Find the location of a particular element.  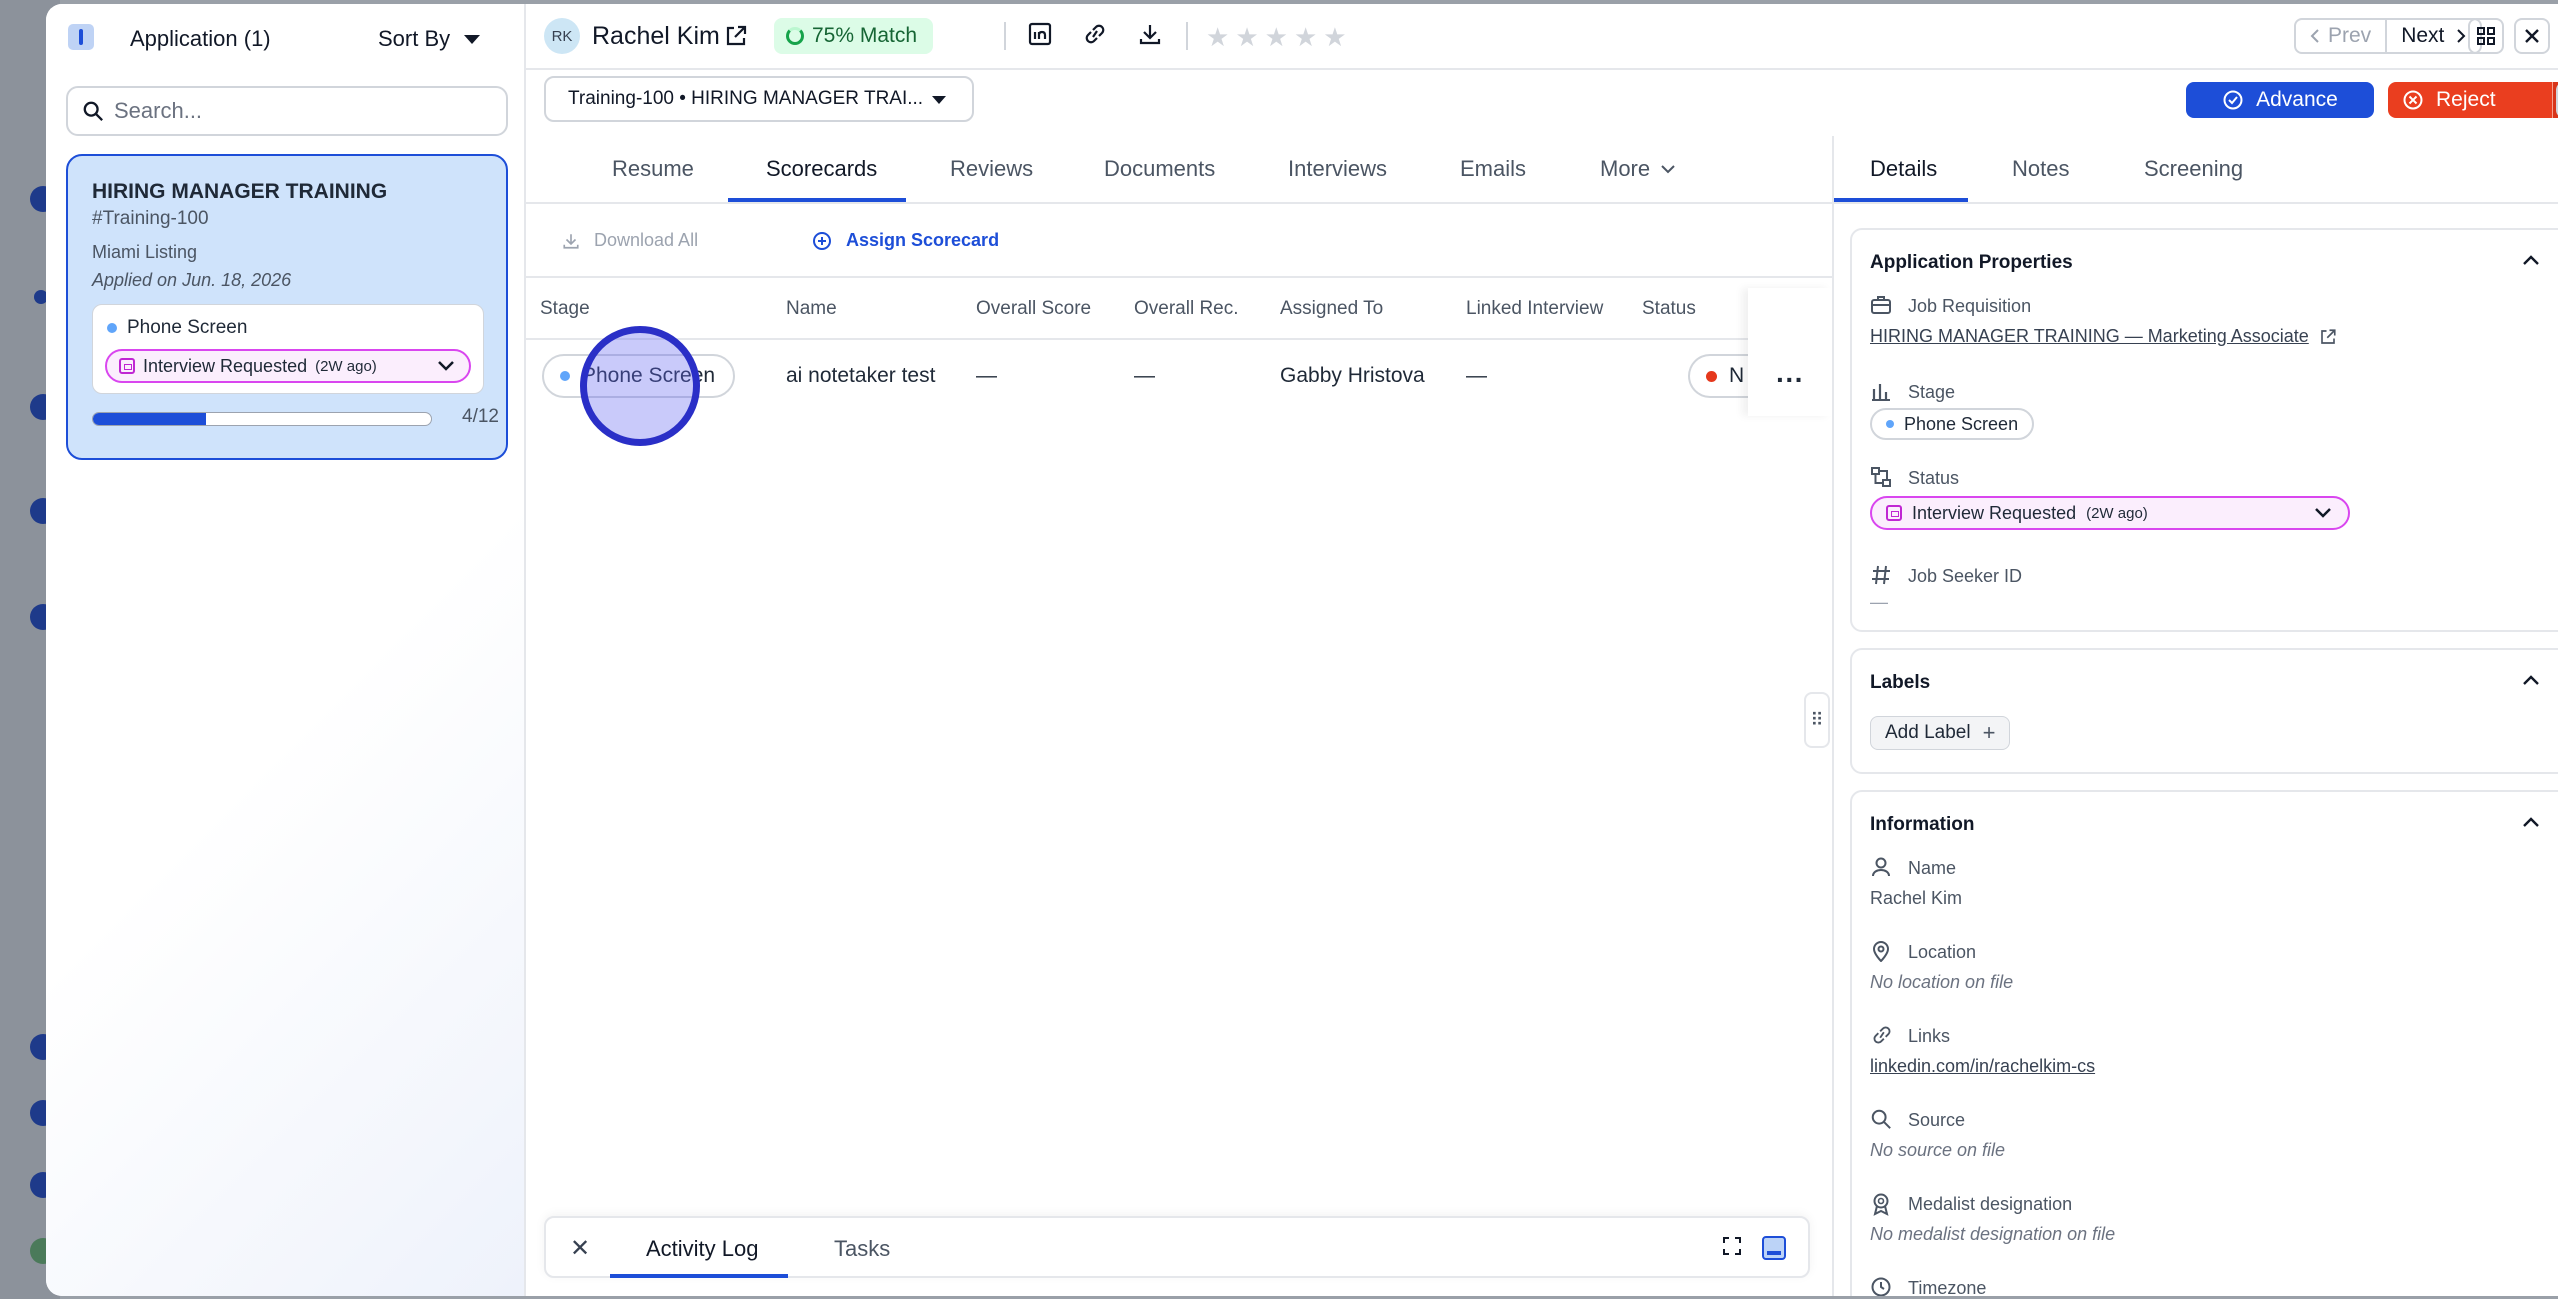

tab-details: Details is located at coordinates (1903, 169).